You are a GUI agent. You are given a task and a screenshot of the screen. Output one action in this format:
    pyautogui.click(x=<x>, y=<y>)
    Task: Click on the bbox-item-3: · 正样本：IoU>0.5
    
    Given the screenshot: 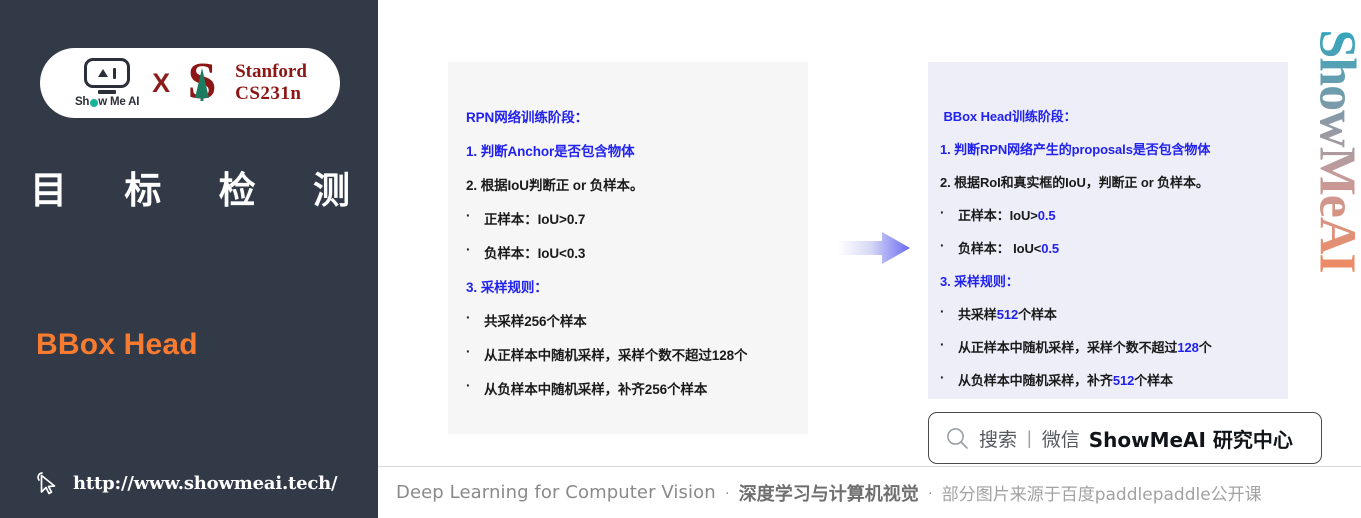 What is the action you would take?
    pyautogui.click(x=1109, y=214)
    